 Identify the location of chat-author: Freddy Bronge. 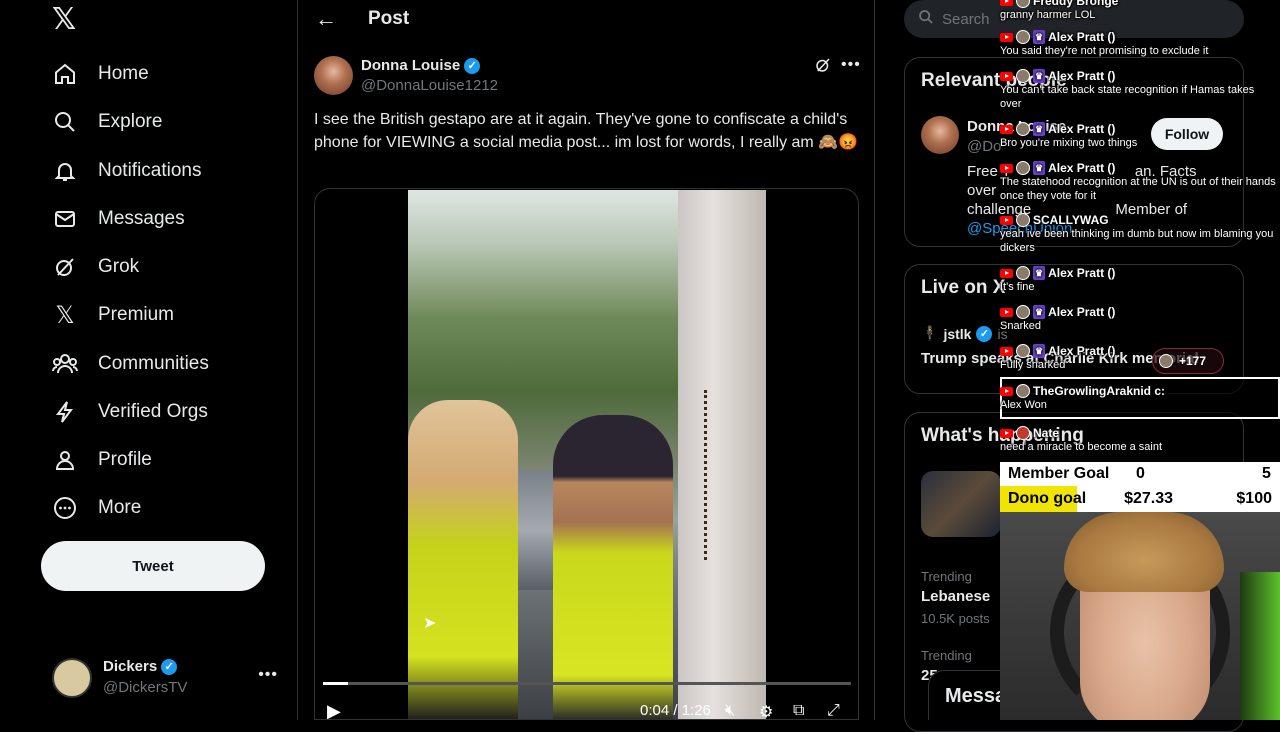
(1076, 4).